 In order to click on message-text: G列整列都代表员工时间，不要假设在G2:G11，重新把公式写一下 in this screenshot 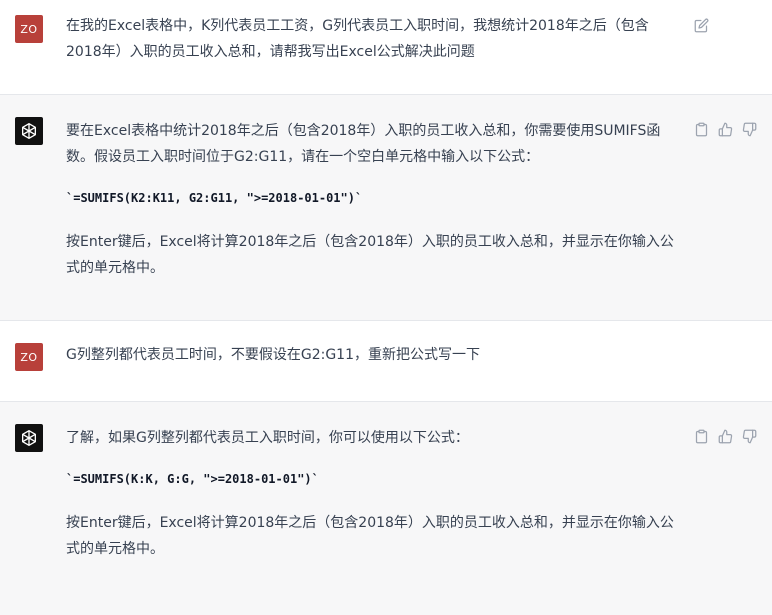, I will do `click(370, 355)`.